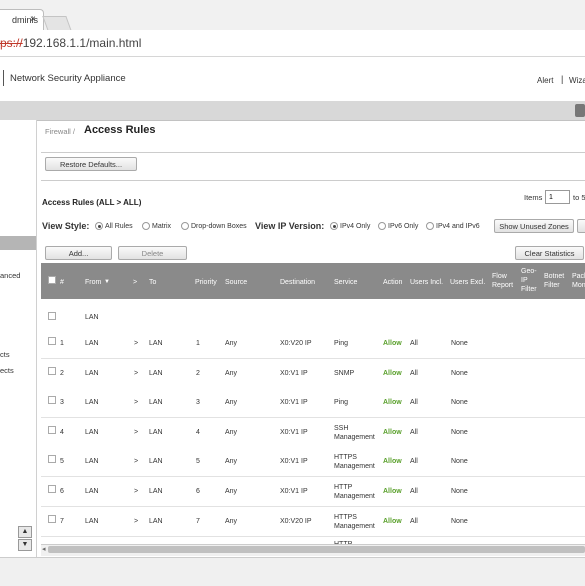  What do you see at coordinates (382, 226) in the screenshot?
I see `ipv6-only-radio` at bounding box center [382, 226].